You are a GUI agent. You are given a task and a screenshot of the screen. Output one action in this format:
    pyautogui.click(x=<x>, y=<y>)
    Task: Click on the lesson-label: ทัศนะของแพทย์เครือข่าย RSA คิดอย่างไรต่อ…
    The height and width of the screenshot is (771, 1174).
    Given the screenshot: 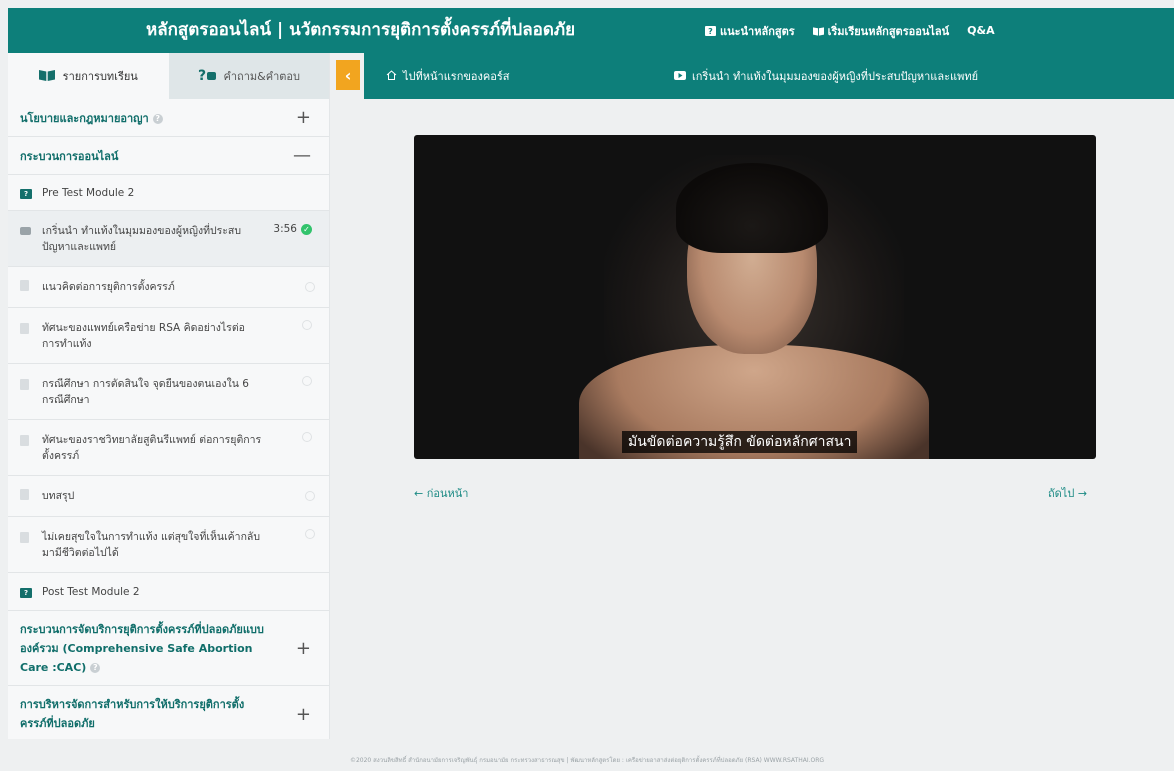 What is the action you would take?
    pyautogui.click(x=143, y=336)
    